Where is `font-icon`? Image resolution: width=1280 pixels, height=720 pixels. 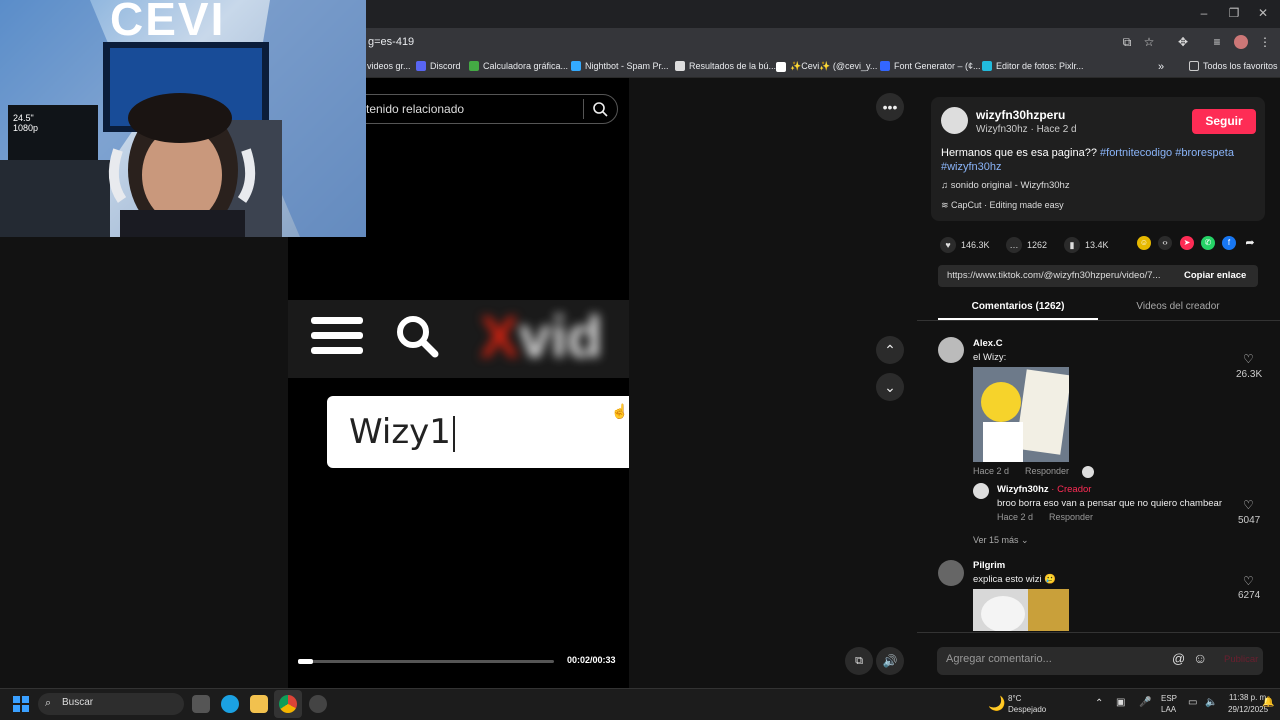 font-icon is located at coordinates (885, 66).